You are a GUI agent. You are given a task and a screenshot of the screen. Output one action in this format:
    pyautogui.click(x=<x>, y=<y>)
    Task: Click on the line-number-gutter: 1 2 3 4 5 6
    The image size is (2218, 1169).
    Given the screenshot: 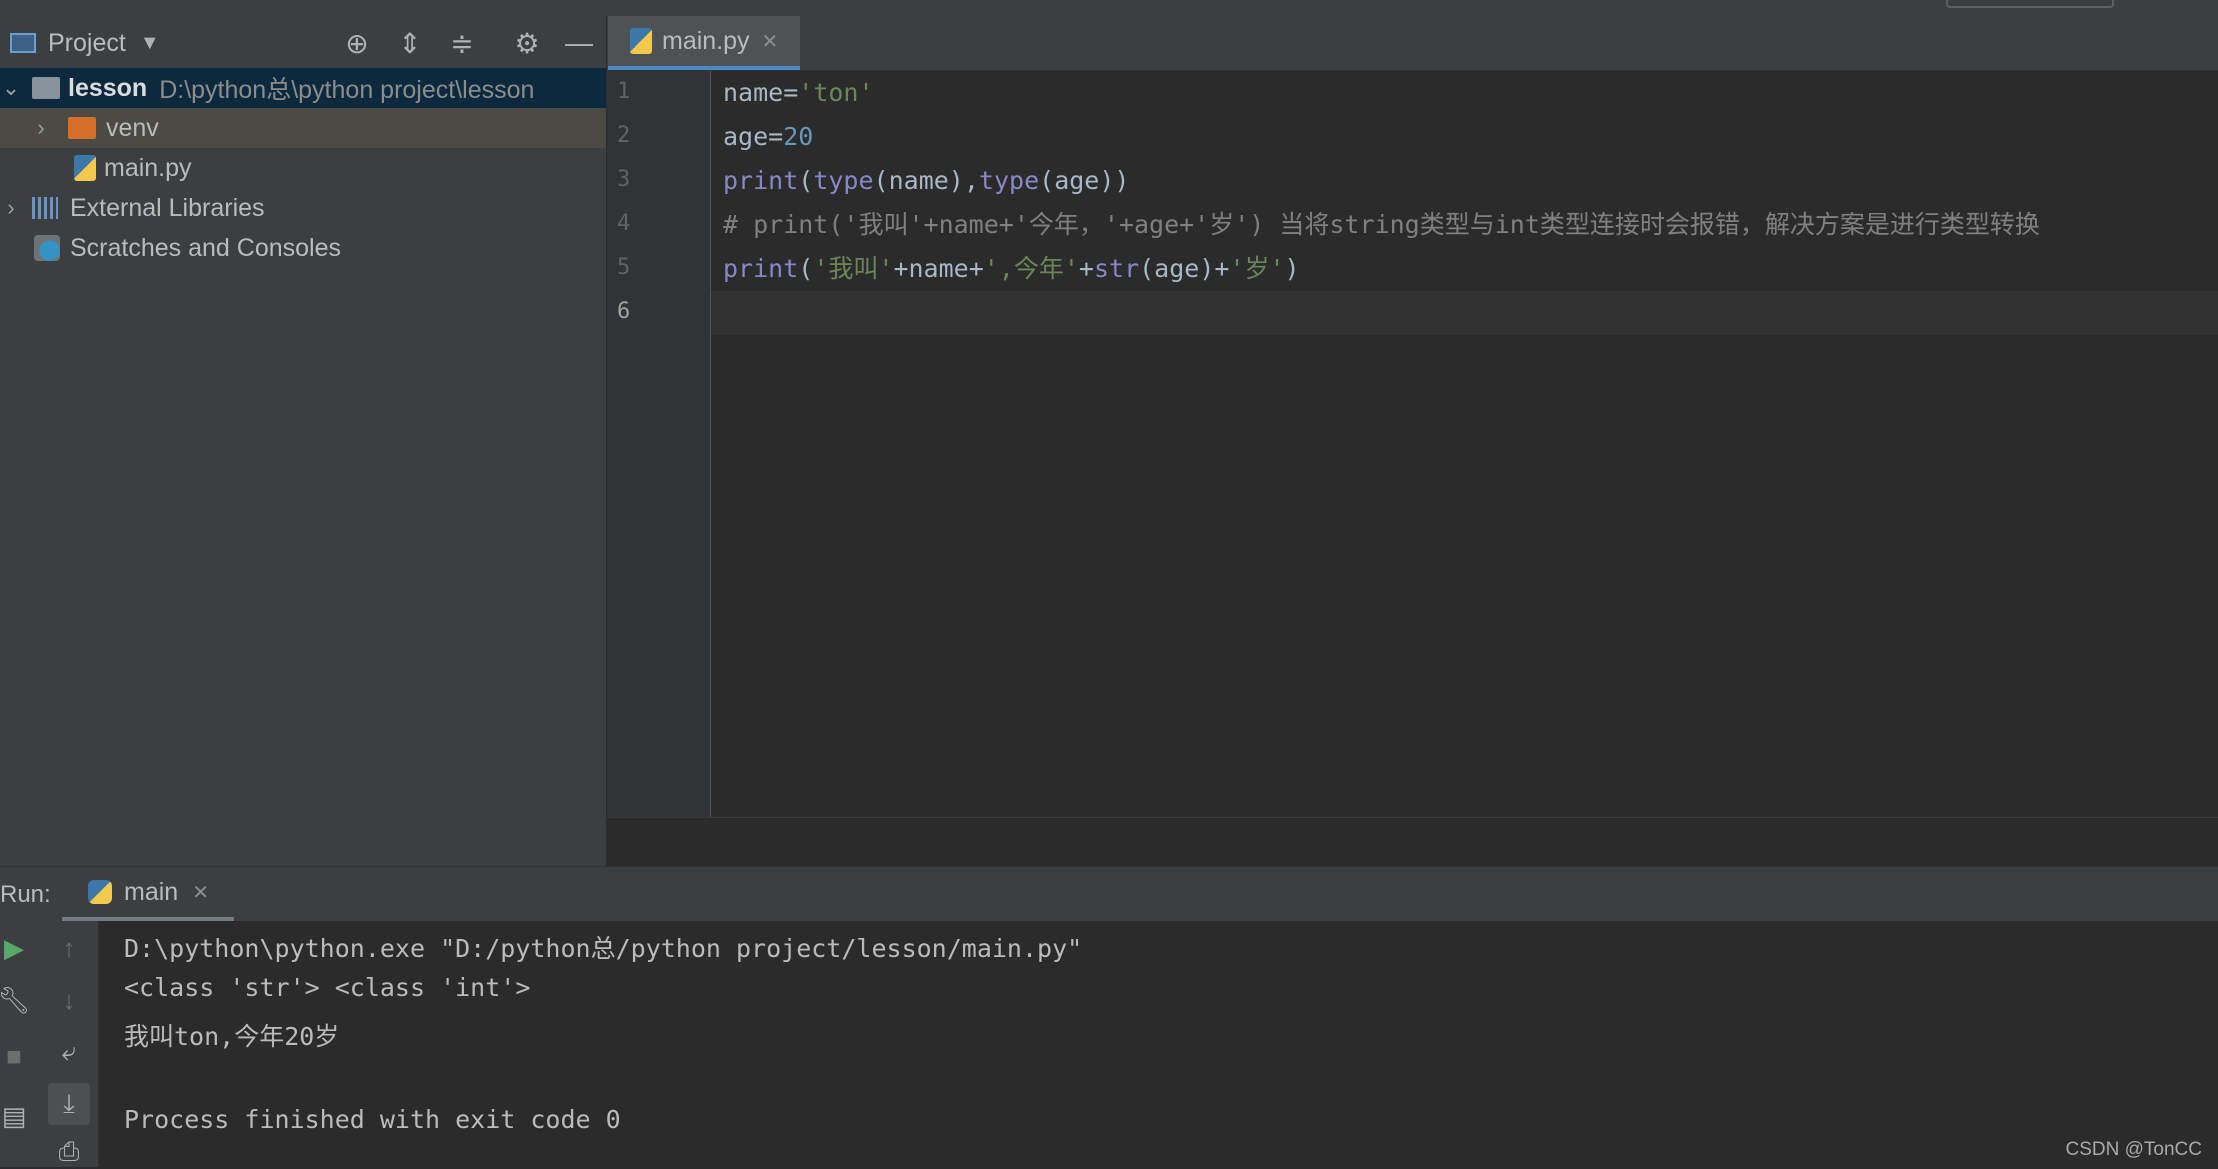 What is the action you would take?
    pyautogui.click(x=659, y=444)
    